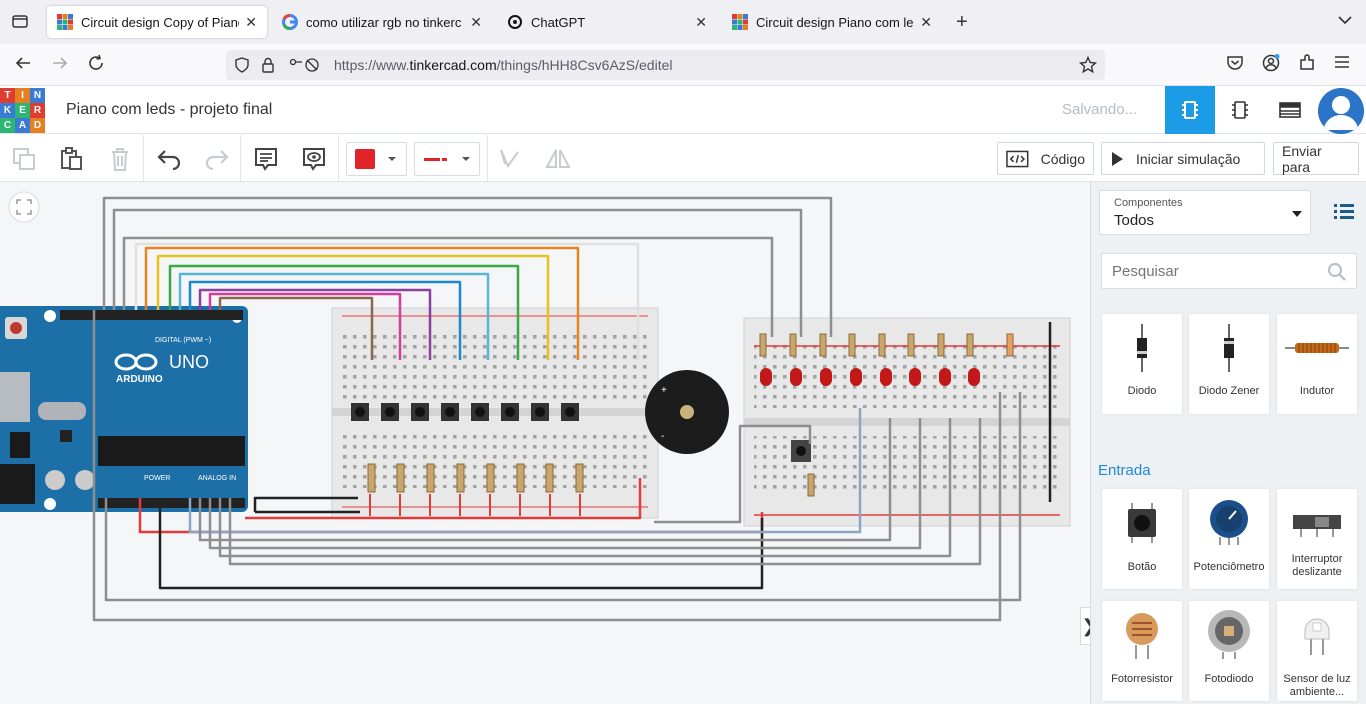 The width and height of the screenshot is (1366, 704). I want to click on arduino-brand: ARDUINO, so click(139, 379).